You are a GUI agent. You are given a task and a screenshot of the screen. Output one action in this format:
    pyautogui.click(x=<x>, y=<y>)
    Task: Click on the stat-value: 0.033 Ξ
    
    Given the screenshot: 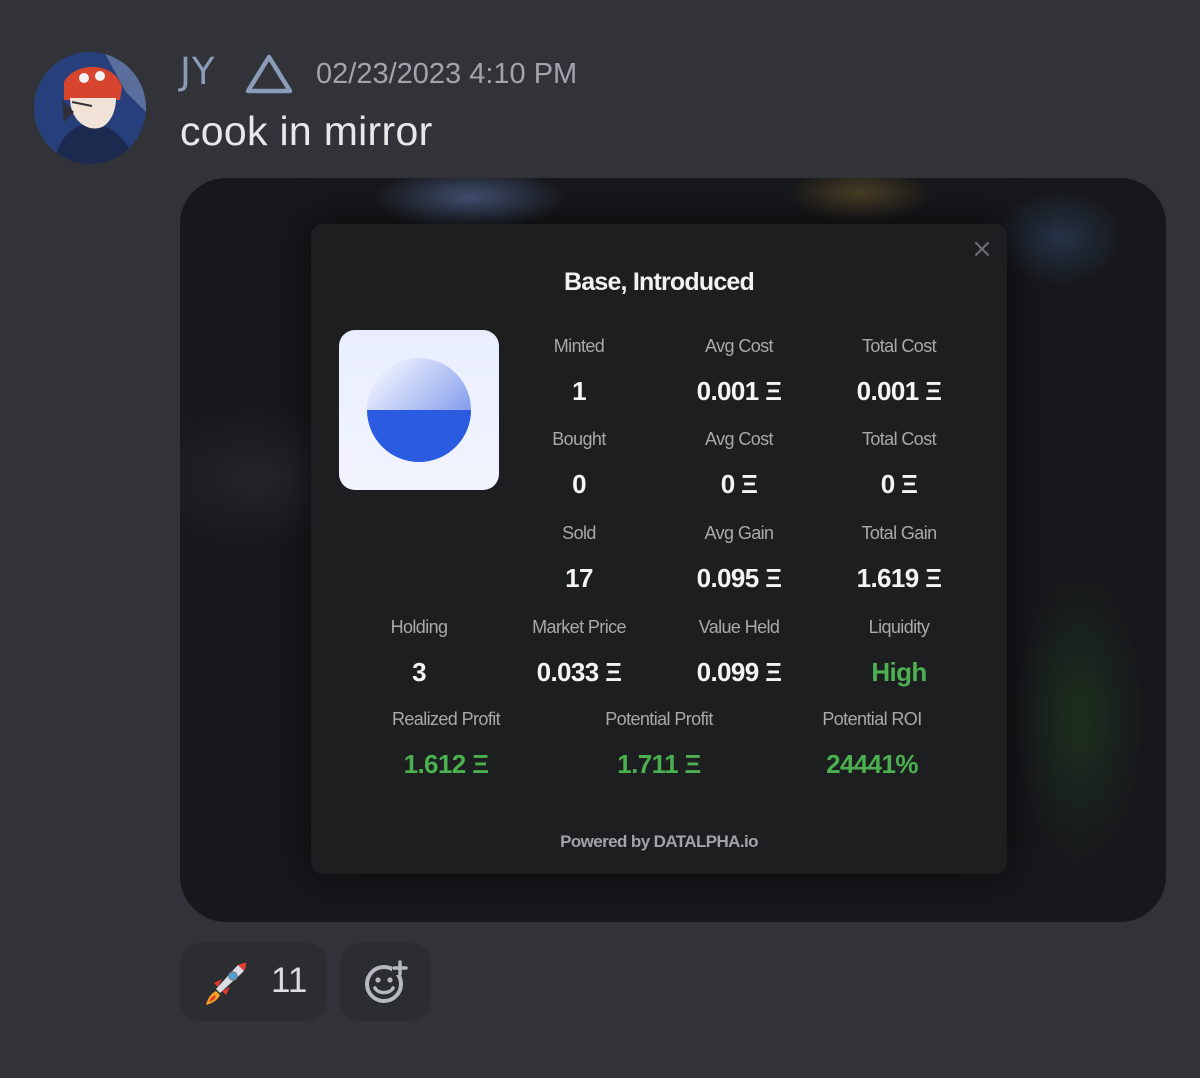 What is the action you would take?
    pyautogui.click(x=579, y=672)
    